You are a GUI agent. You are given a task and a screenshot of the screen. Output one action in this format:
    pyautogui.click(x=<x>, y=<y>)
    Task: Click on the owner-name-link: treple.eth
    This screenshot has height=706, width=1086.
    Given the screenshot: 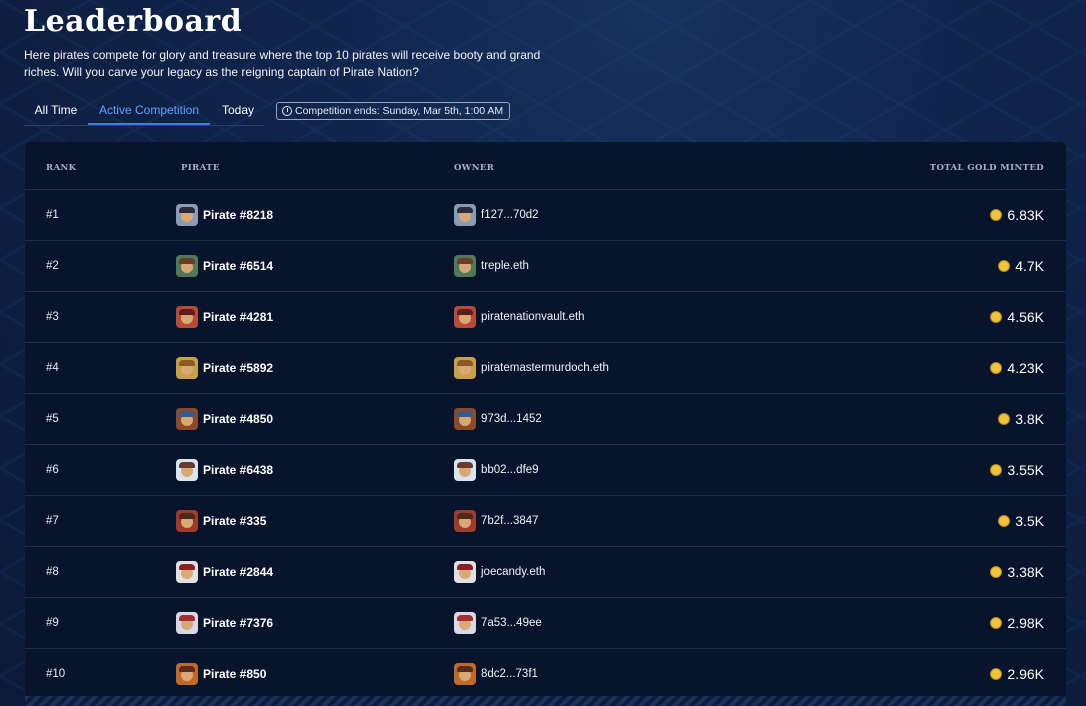 What is the action you would take?
    pyautogui.click(x=505, y=266)
    